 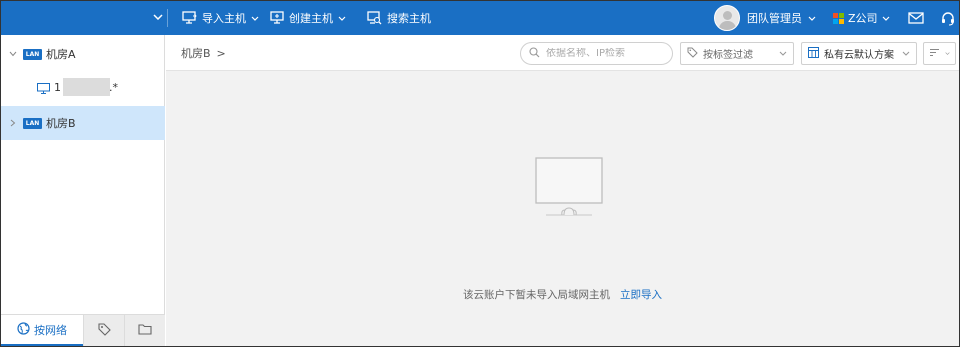 I want to click on empty-message: 该云账户下暂未导入局域网主机 立即导入, so click(x=562, y=294).